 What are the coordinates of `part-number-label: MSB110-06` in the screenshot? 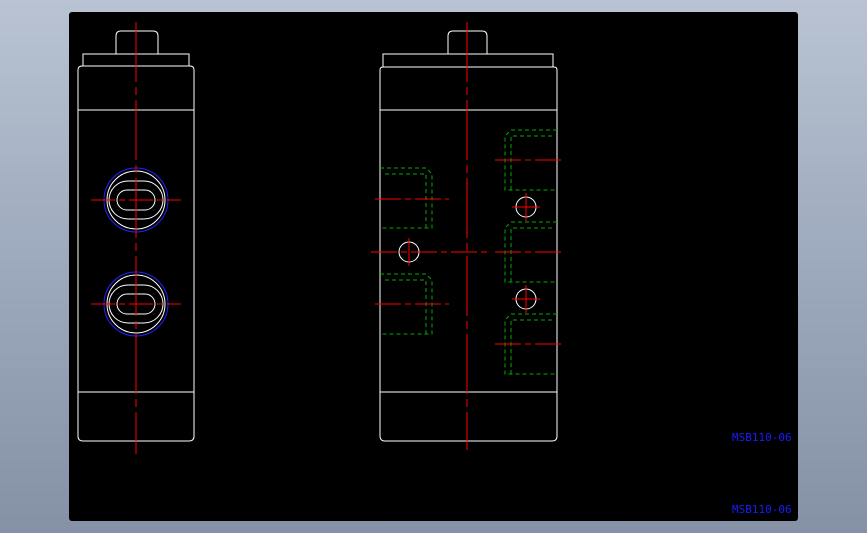 It's located at (762, 437).